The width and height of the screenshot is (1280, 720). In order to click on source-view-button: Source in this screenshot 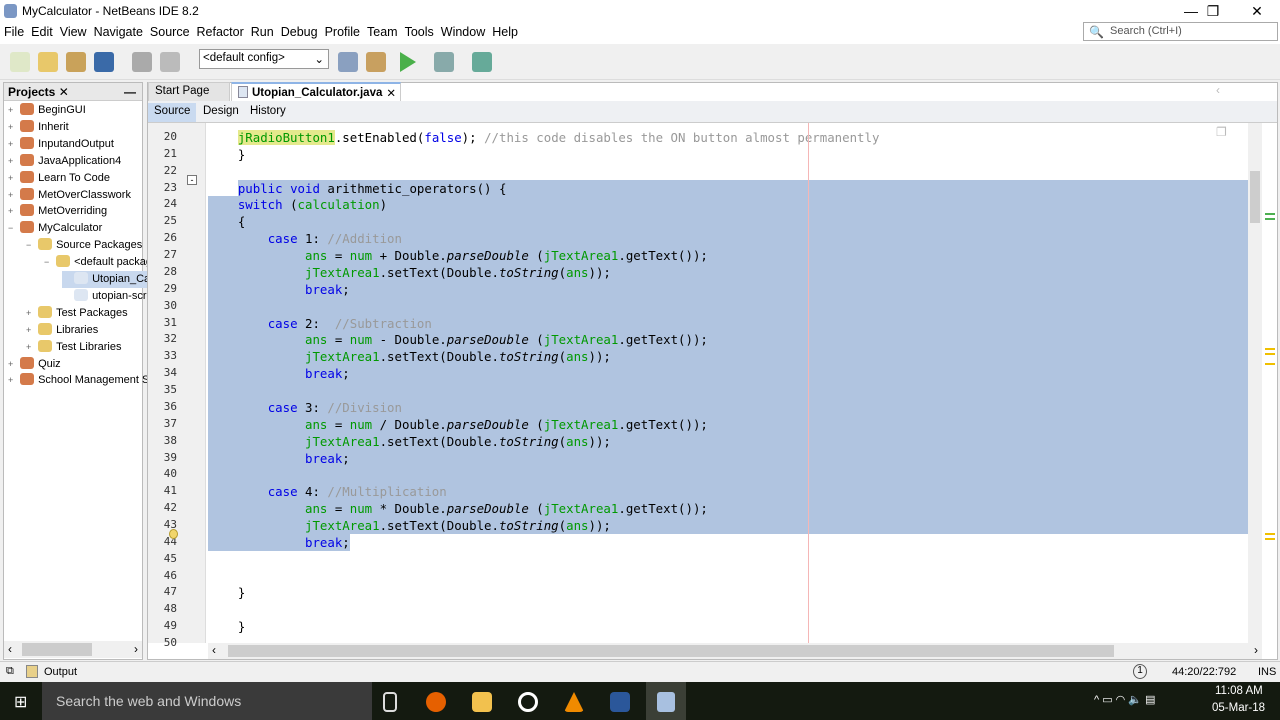, I will do `click(172, 112)`.